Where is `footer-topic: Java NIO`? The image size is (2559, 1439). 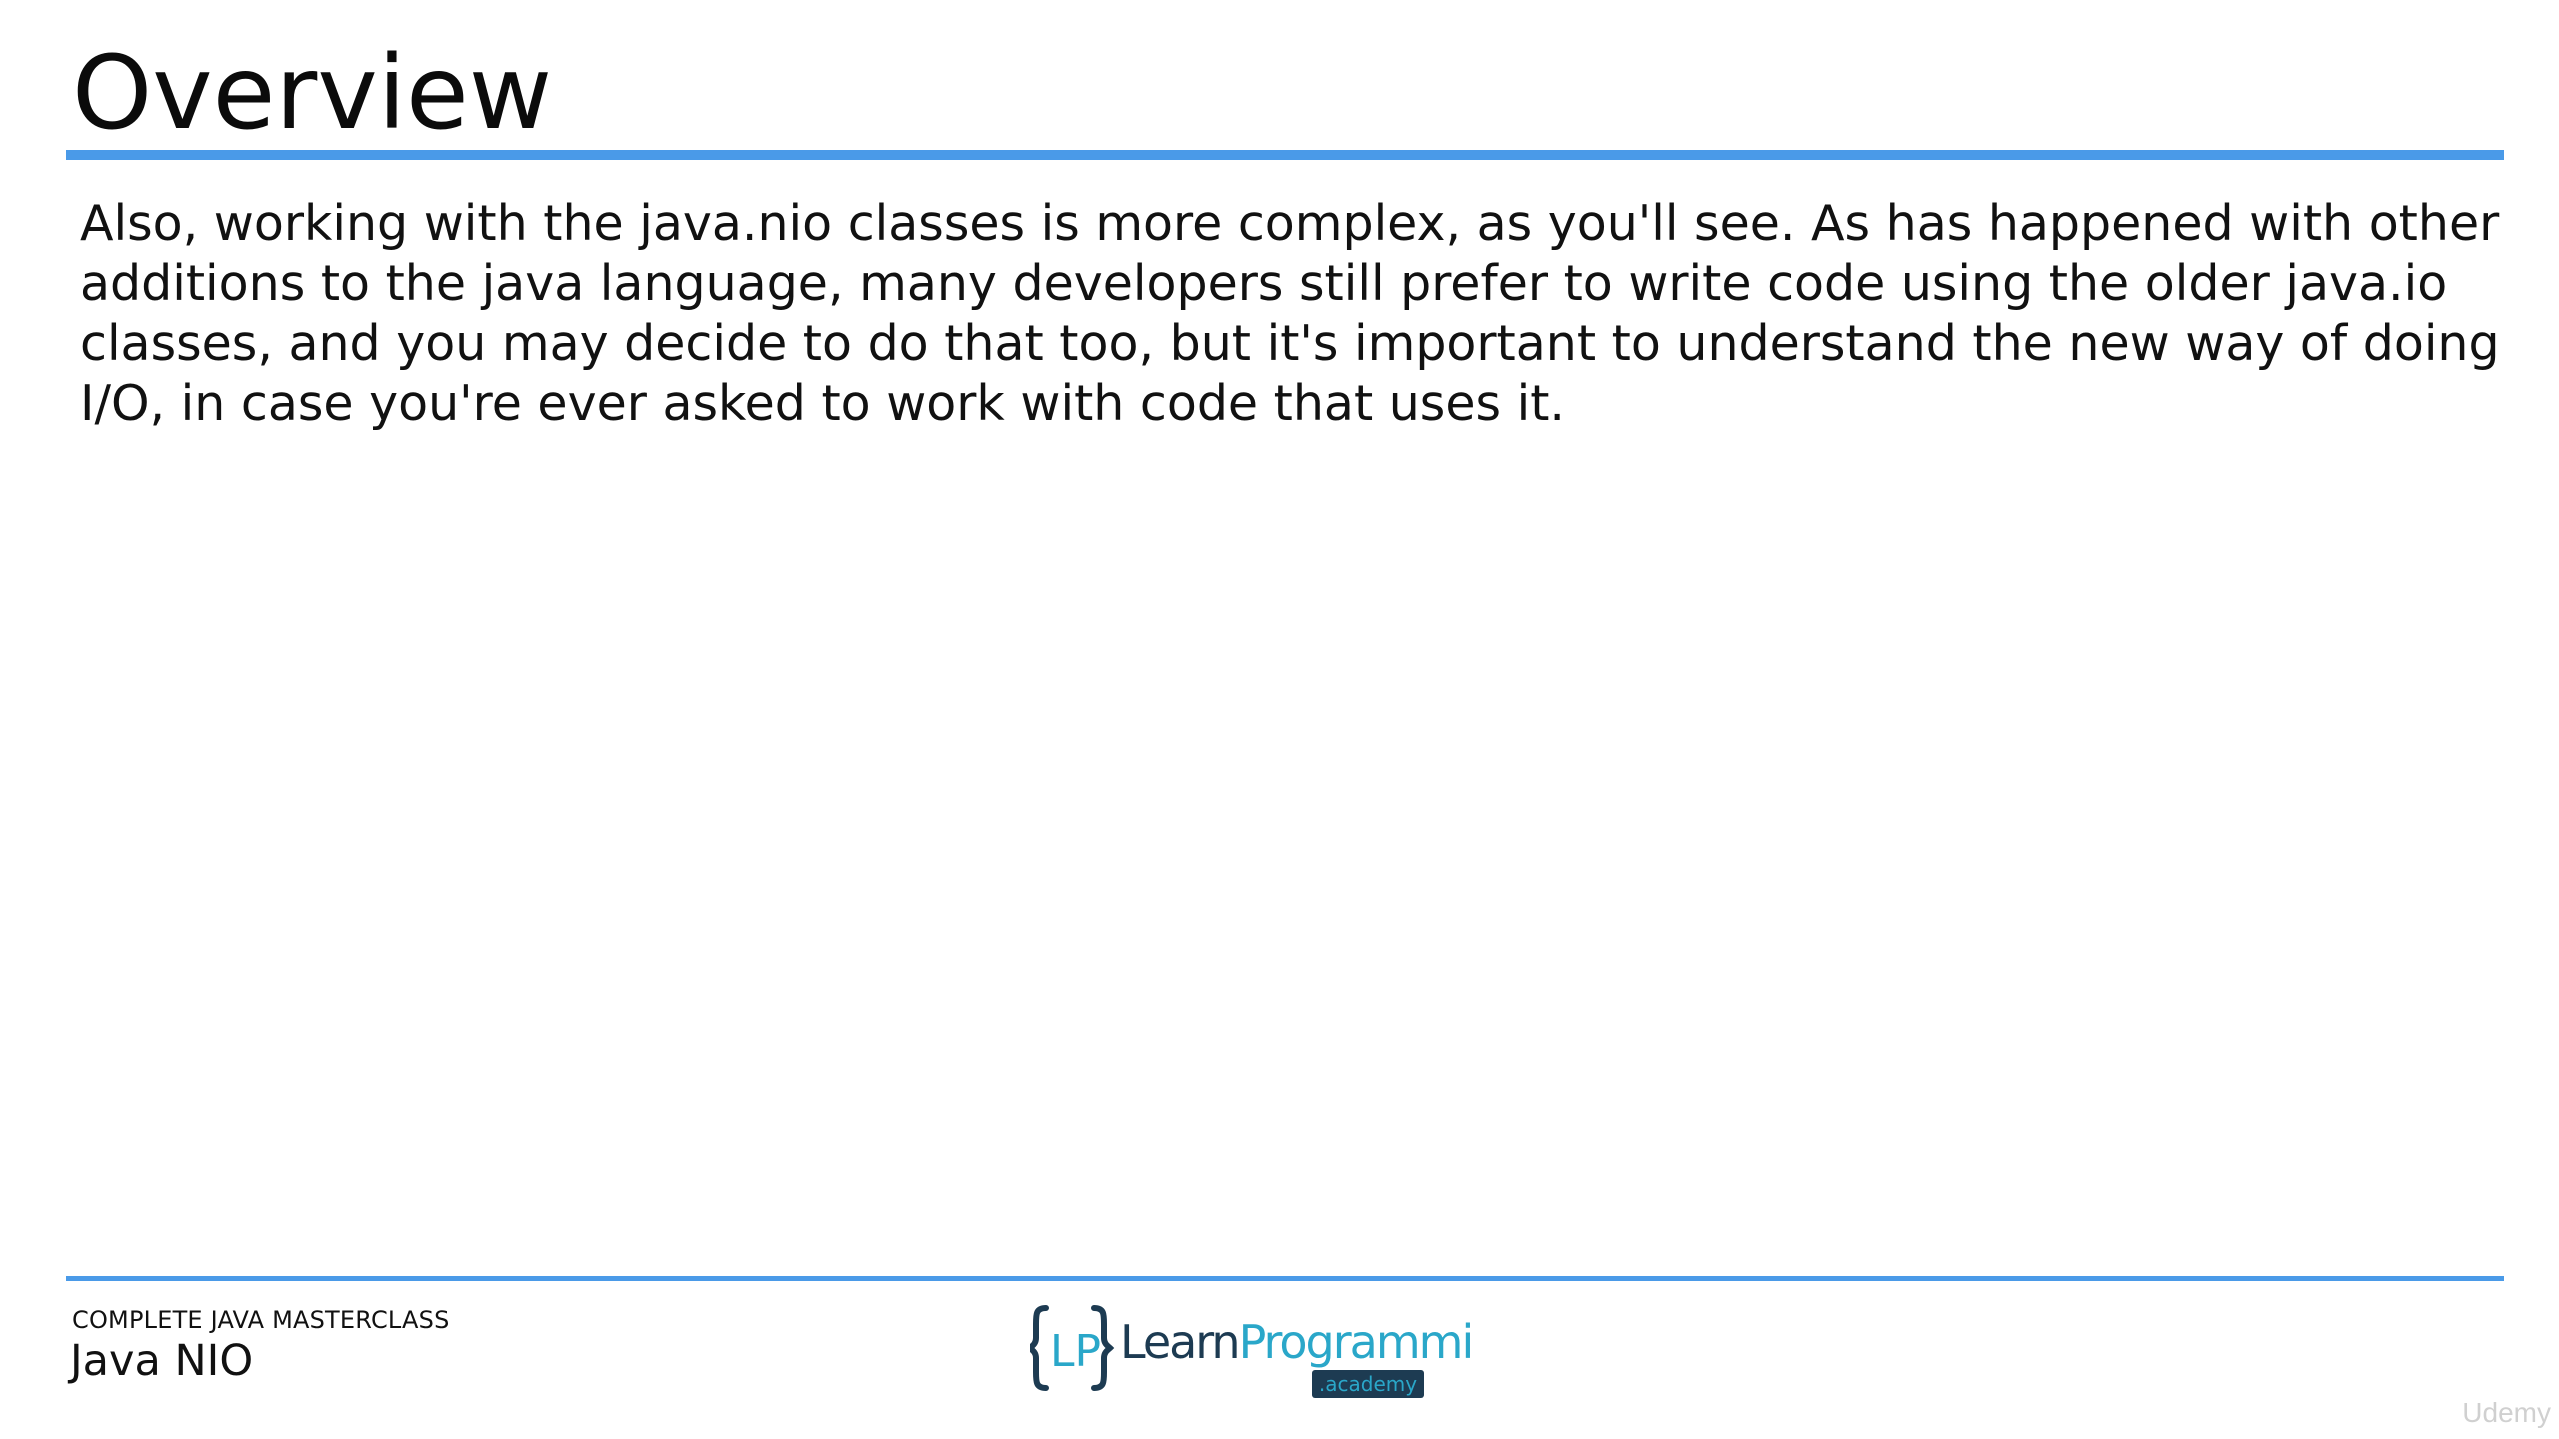 footer-topic: Java NIO is located at coordinates (162, 1361).